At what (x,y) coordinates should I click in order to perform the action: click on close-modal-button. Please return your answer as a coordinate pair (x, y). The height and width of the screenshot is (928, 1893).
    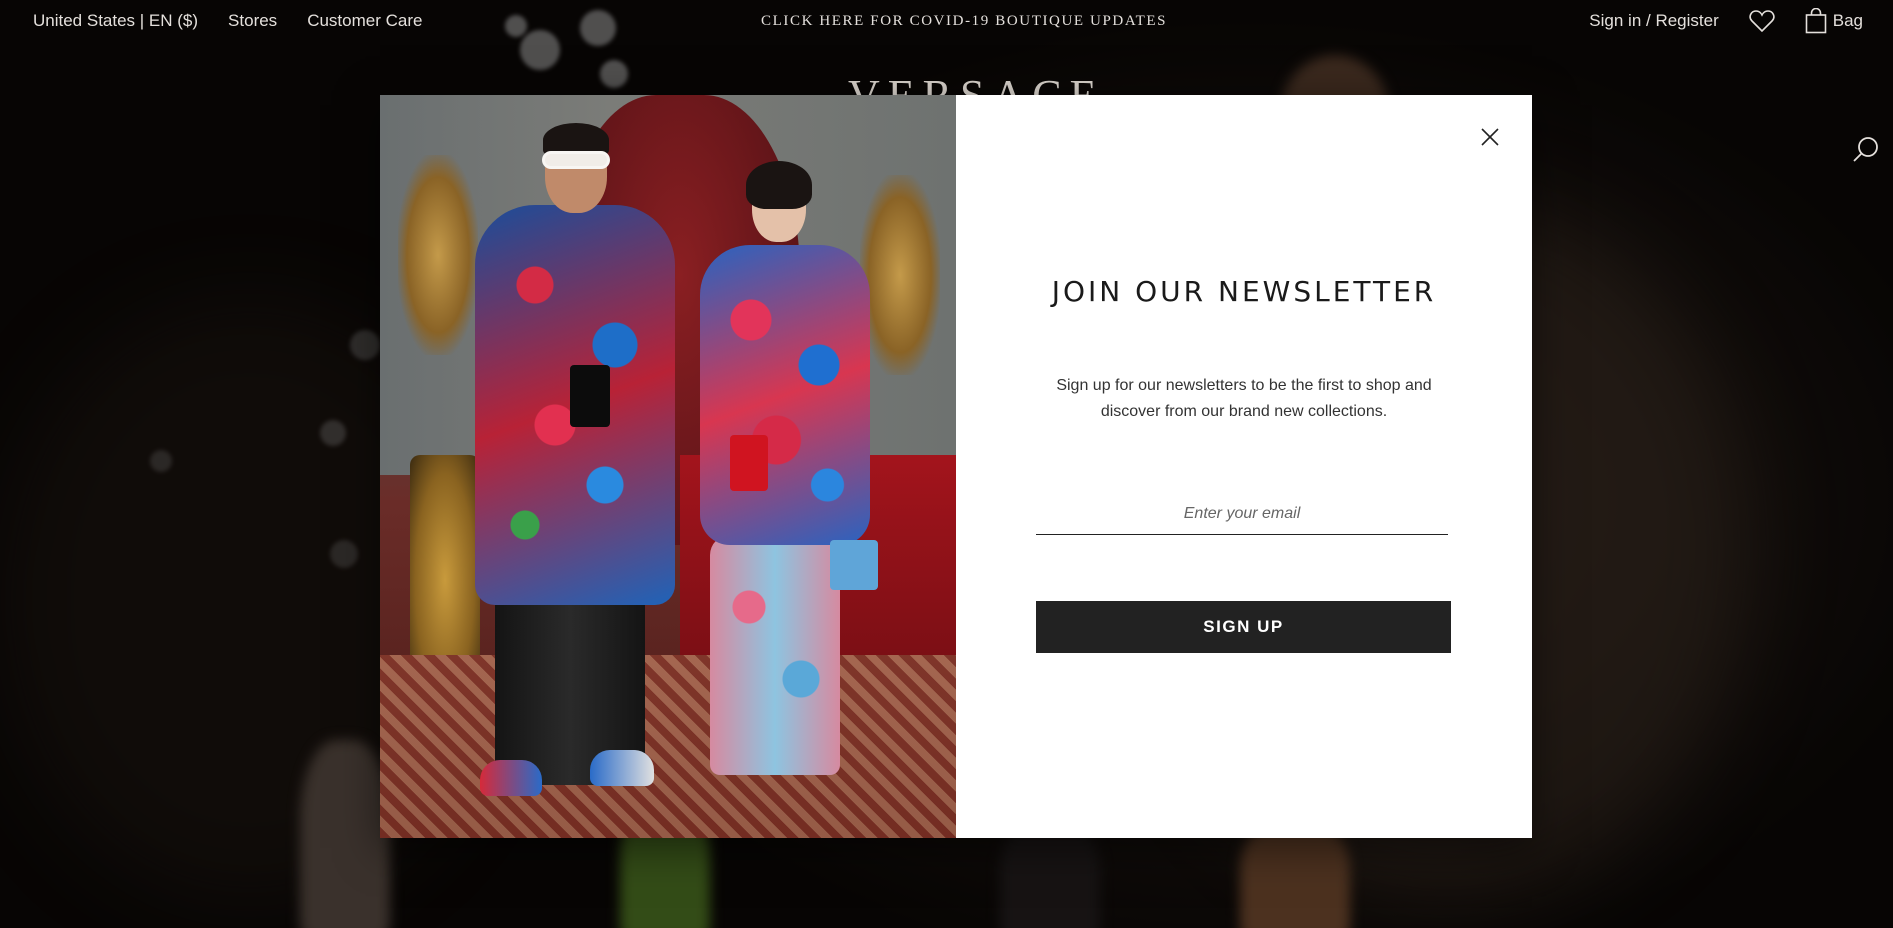
    Looking at the image, I should click on (1490, 137).